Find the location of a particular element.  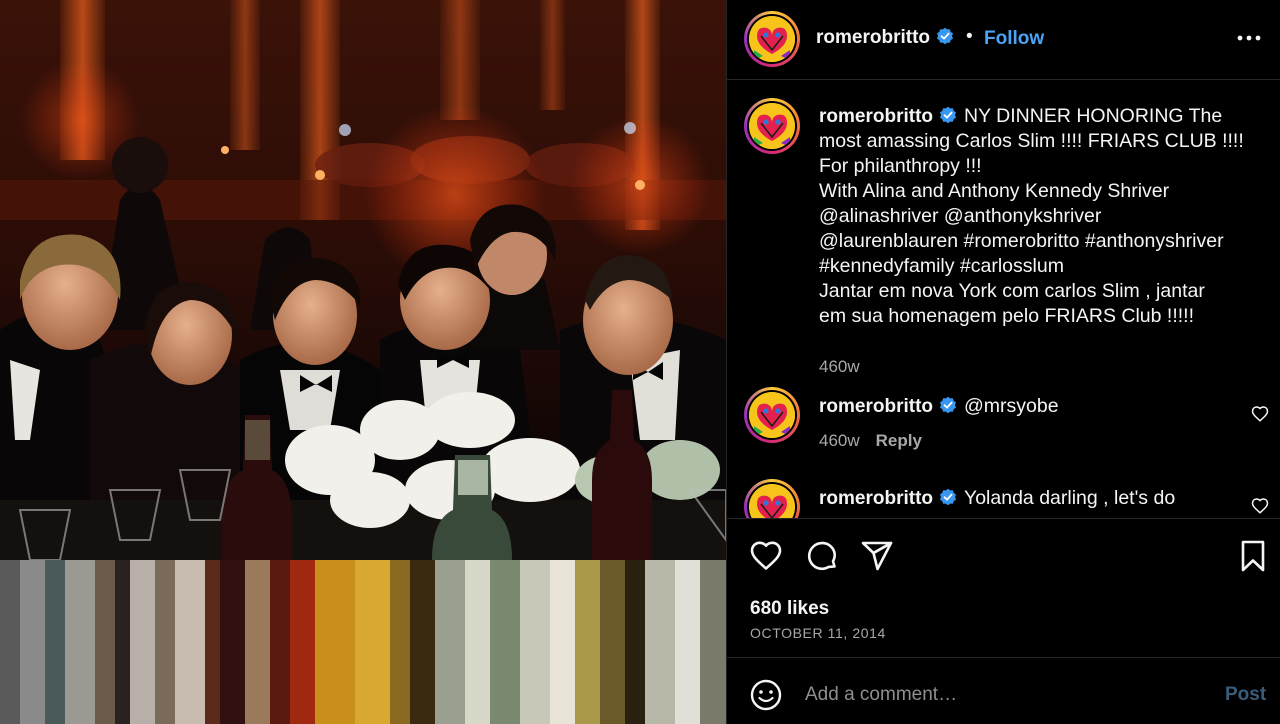

comment-icon is located at coordinates (822, 556).